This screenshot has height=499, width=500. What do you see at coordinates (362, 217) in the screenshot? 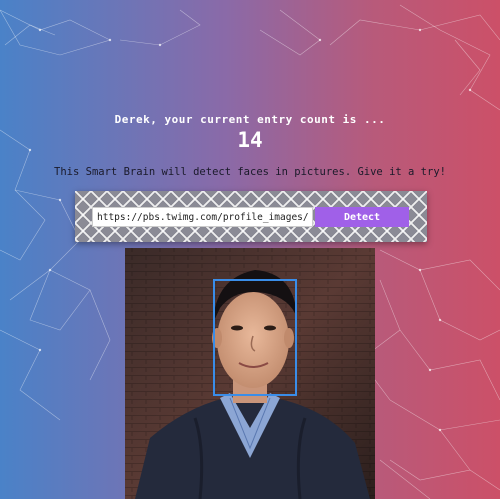
I see `detect-button: Detect` at bounding box center [362, 217].